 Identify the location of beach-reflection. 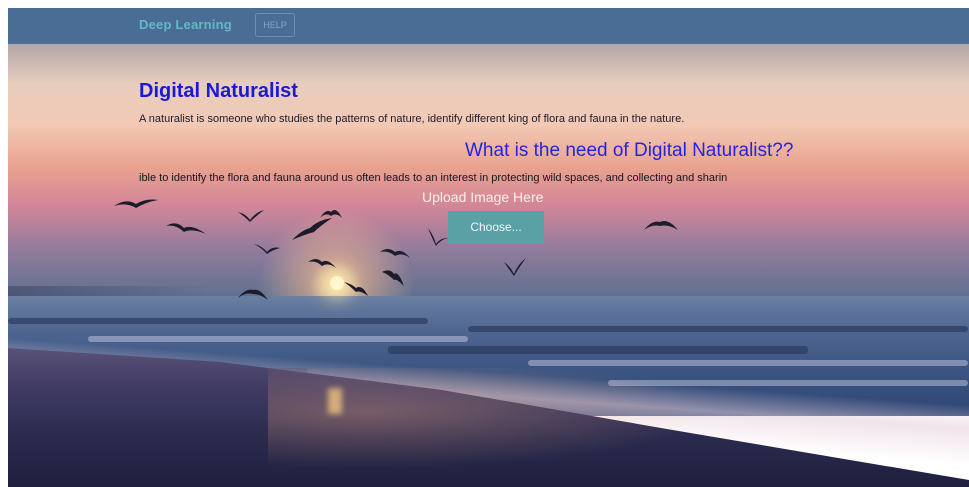
(518, 423).